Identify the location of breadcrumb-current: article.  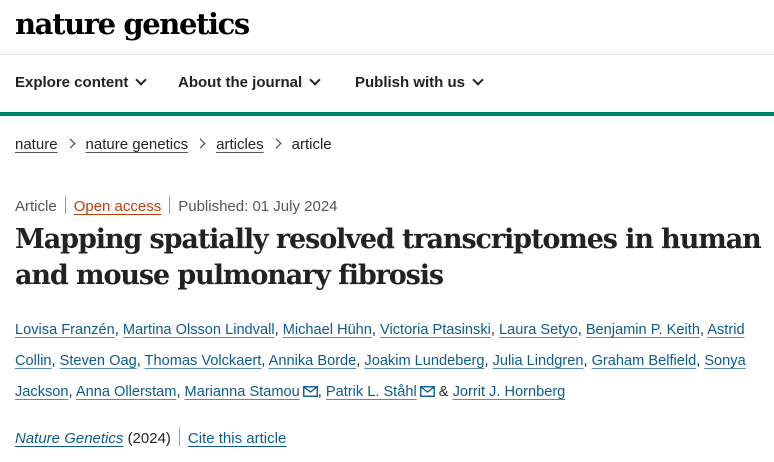
(311, 144).